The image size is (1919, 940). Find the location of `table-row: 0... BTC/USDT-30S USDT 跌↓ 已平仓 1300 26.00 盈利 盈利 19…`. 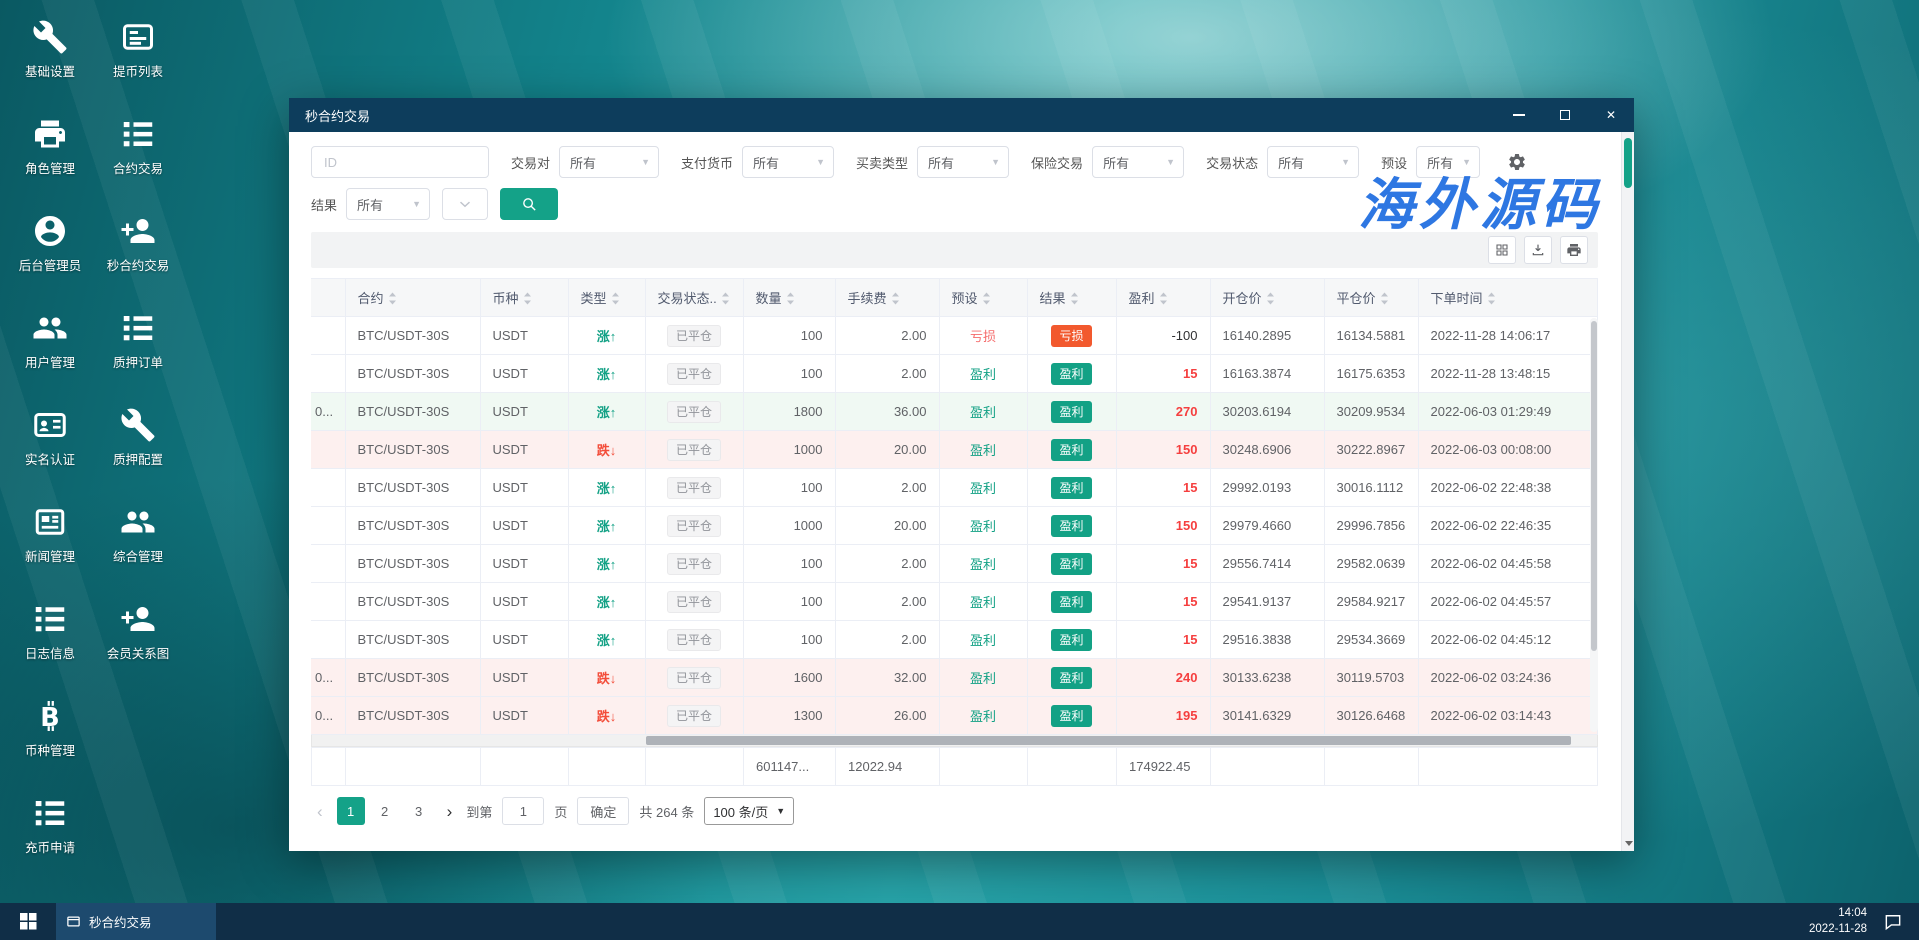

table-row: 0... BTC/USDT-30S USDT 跌↓ 已平仓 1300 26.00 盈利 盈利 19… is located at coordinates (954, 715).